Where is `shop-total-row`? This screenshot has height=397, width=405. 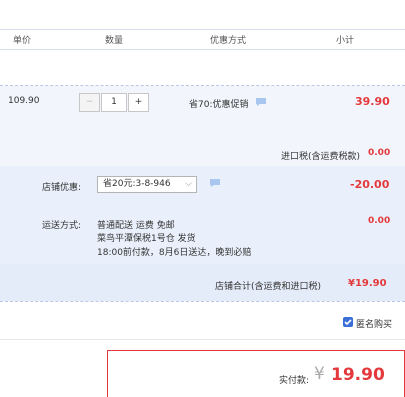 shop-total-row is located at coordinates (202, 282).